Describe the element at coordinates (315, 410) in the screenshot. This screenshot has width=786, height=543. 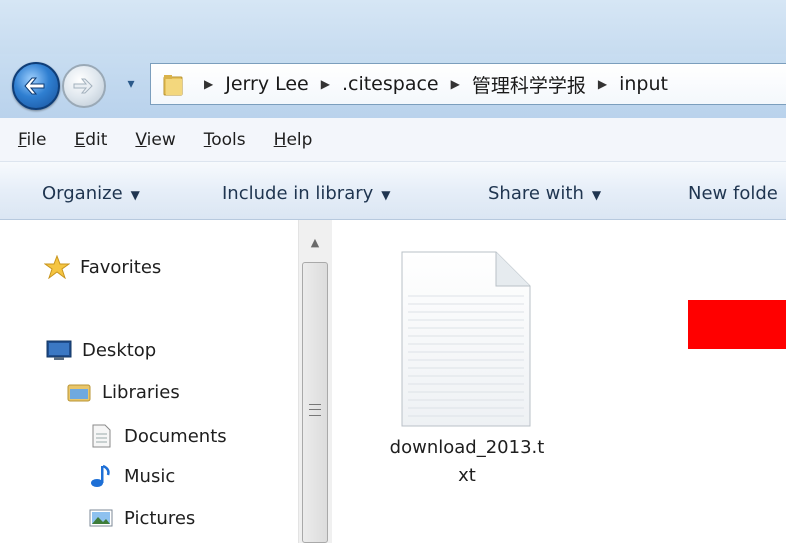
I see `scrollbar-grip-icon` at that location.